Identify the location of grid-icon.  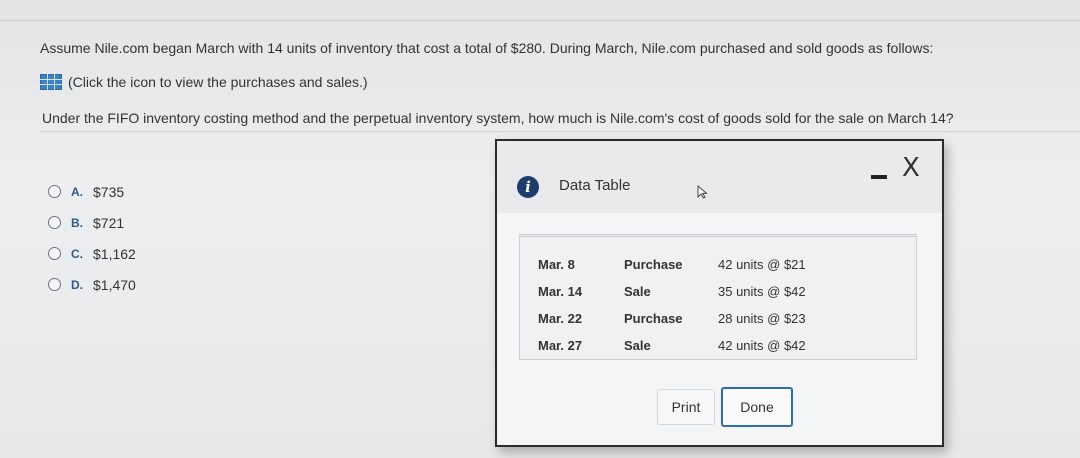
(51, 82).